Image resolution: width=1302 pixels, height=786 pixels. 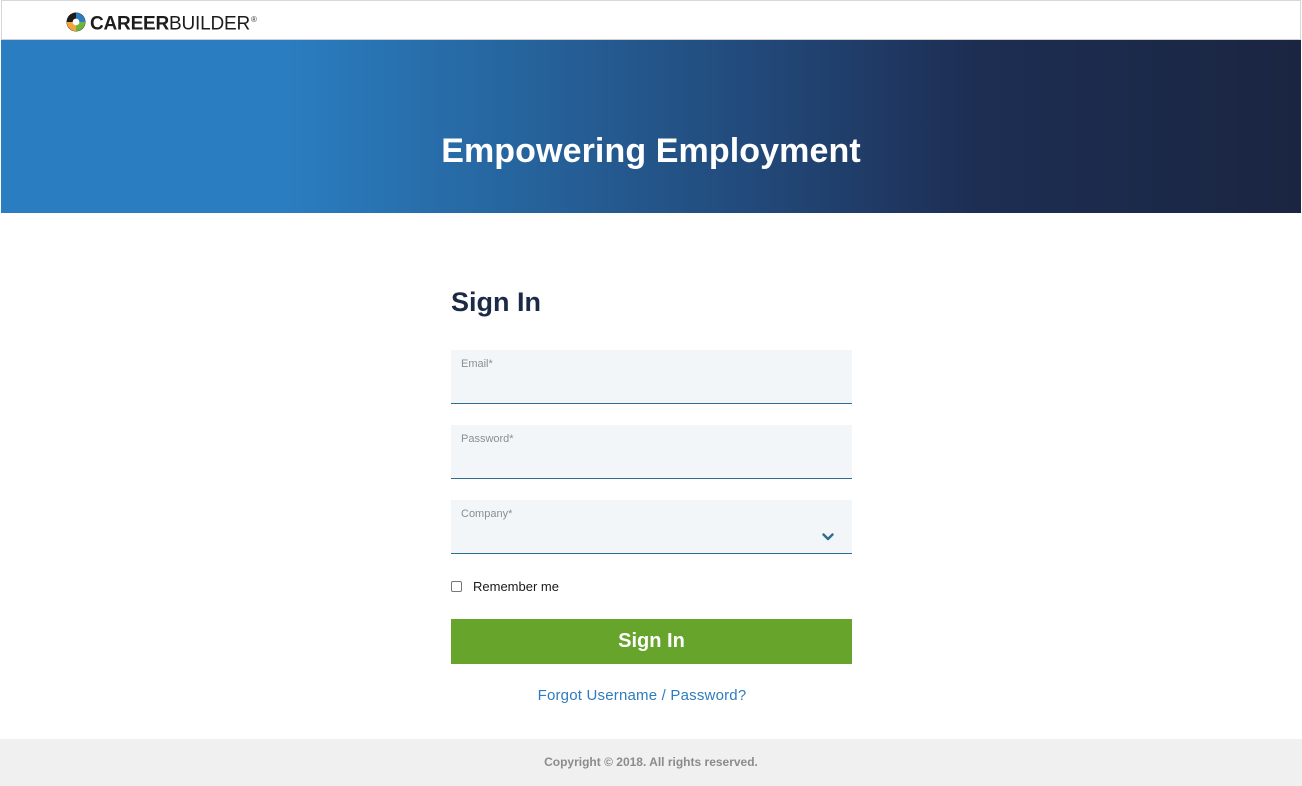 What do you see at coordinates (487, 439) in the screenshot?
I see `password-label: Password*` at bounding box center [487, 439].